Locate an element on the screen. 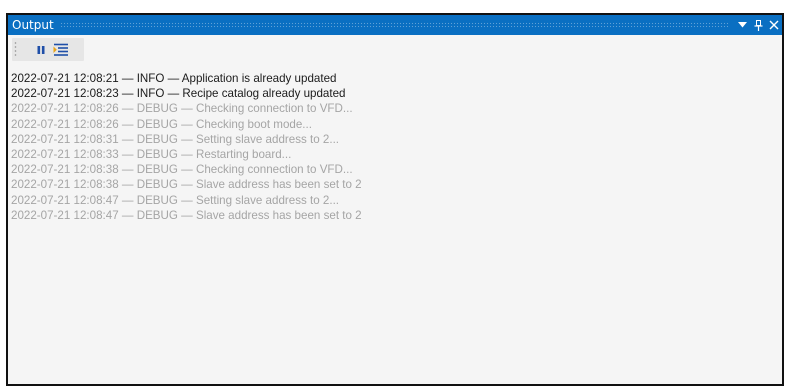 The height and width of the screenshot is (389, 787). title-drag-grip is located at coordinates (393, 25).